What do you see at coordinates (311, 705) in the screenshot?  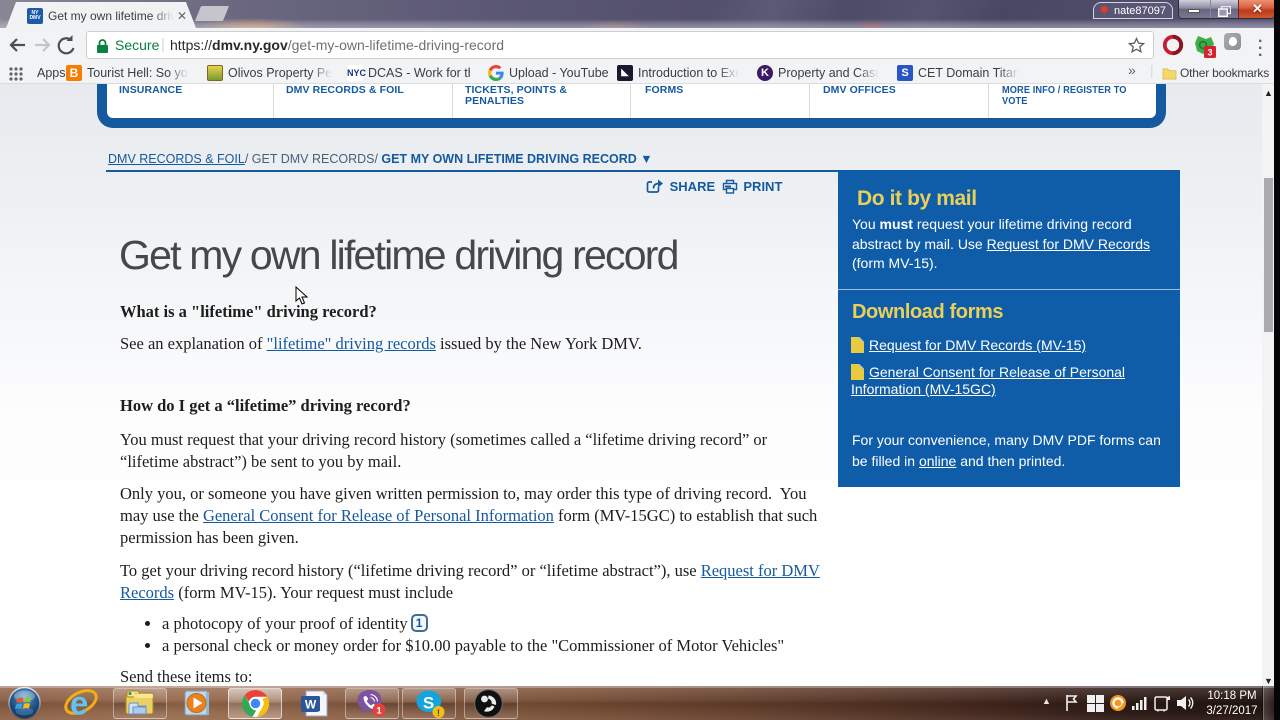 I see `svg-text: W` at bounding box center [311, 705].